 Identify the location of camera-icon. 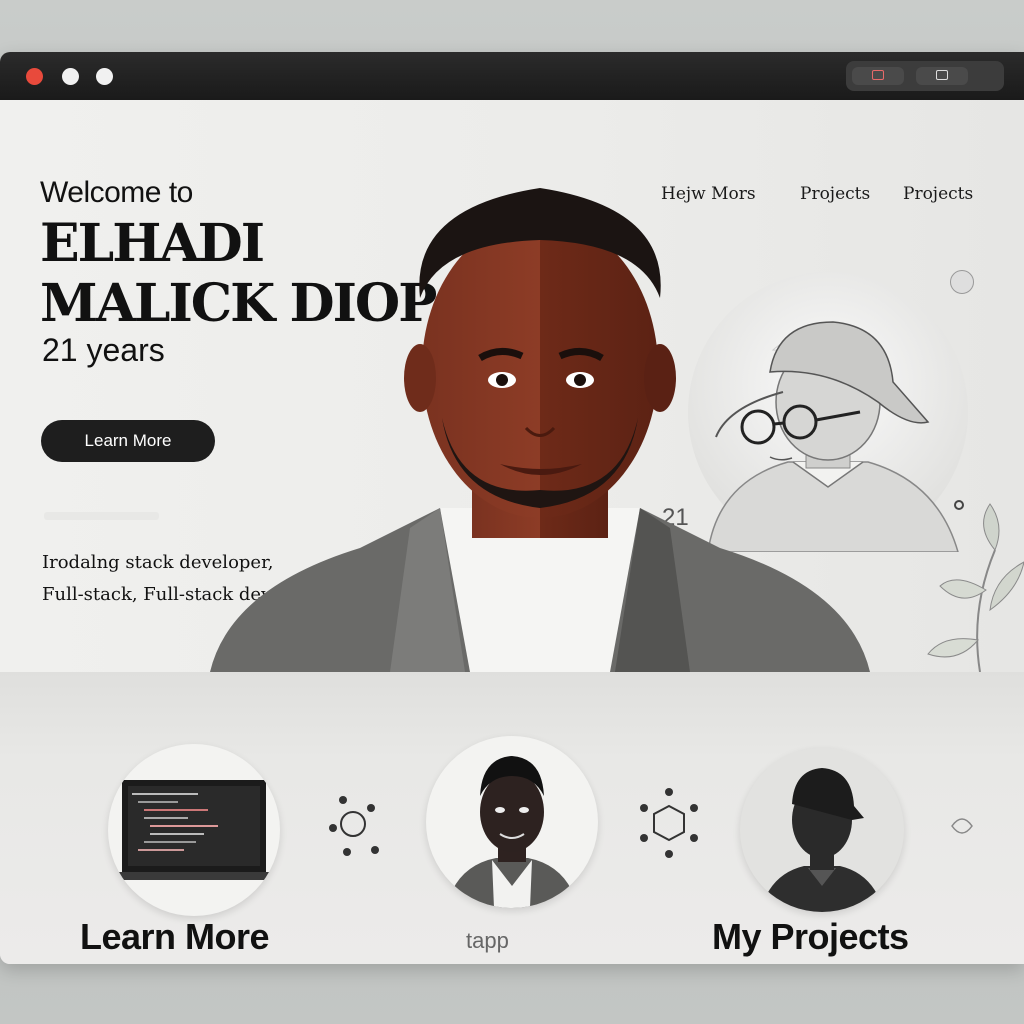
(942, 75).